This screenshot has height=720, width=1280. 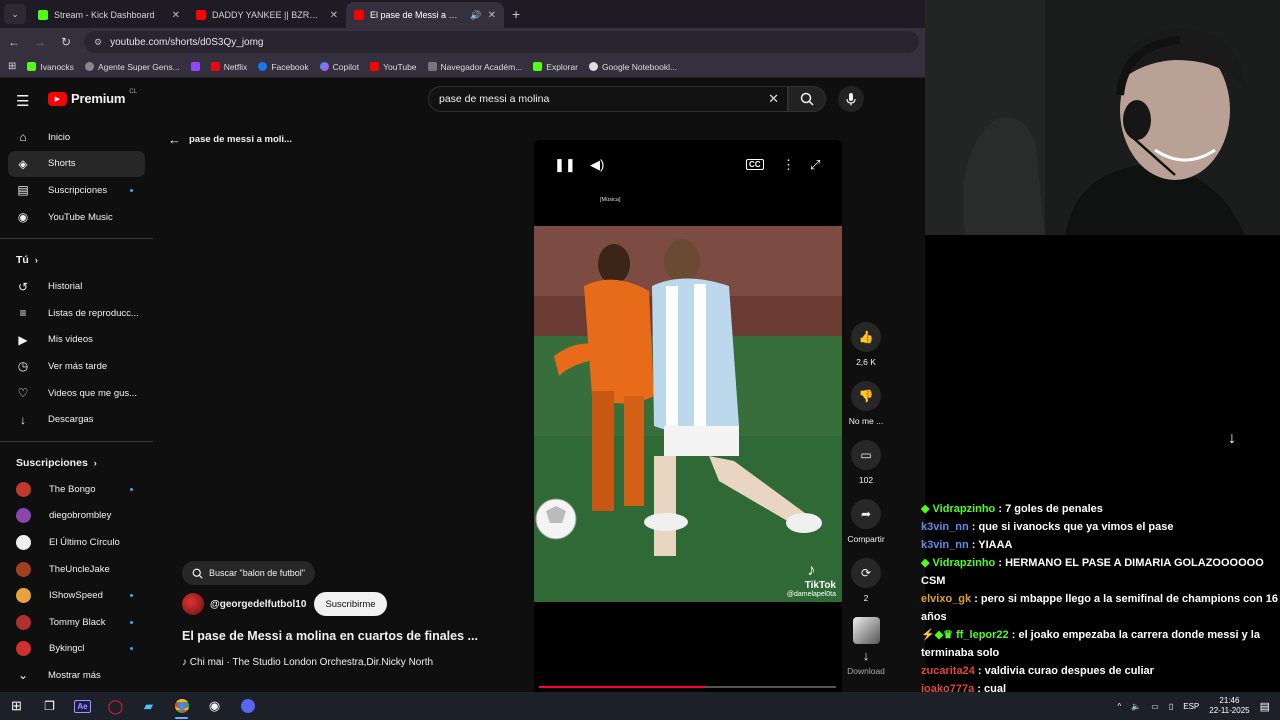 I want to click on chat-username: elvixo_gk, so click(x=946, y=599).